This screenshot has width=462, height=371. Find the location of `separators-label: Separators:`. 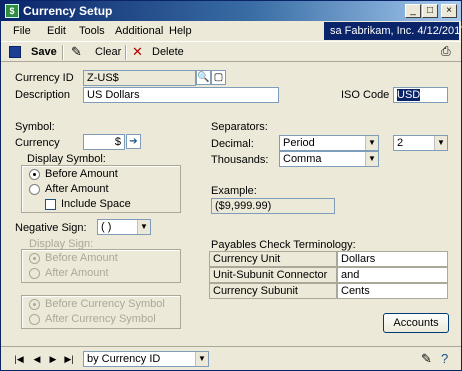

separators-label: Separators: is located at coordinates (239, 127).